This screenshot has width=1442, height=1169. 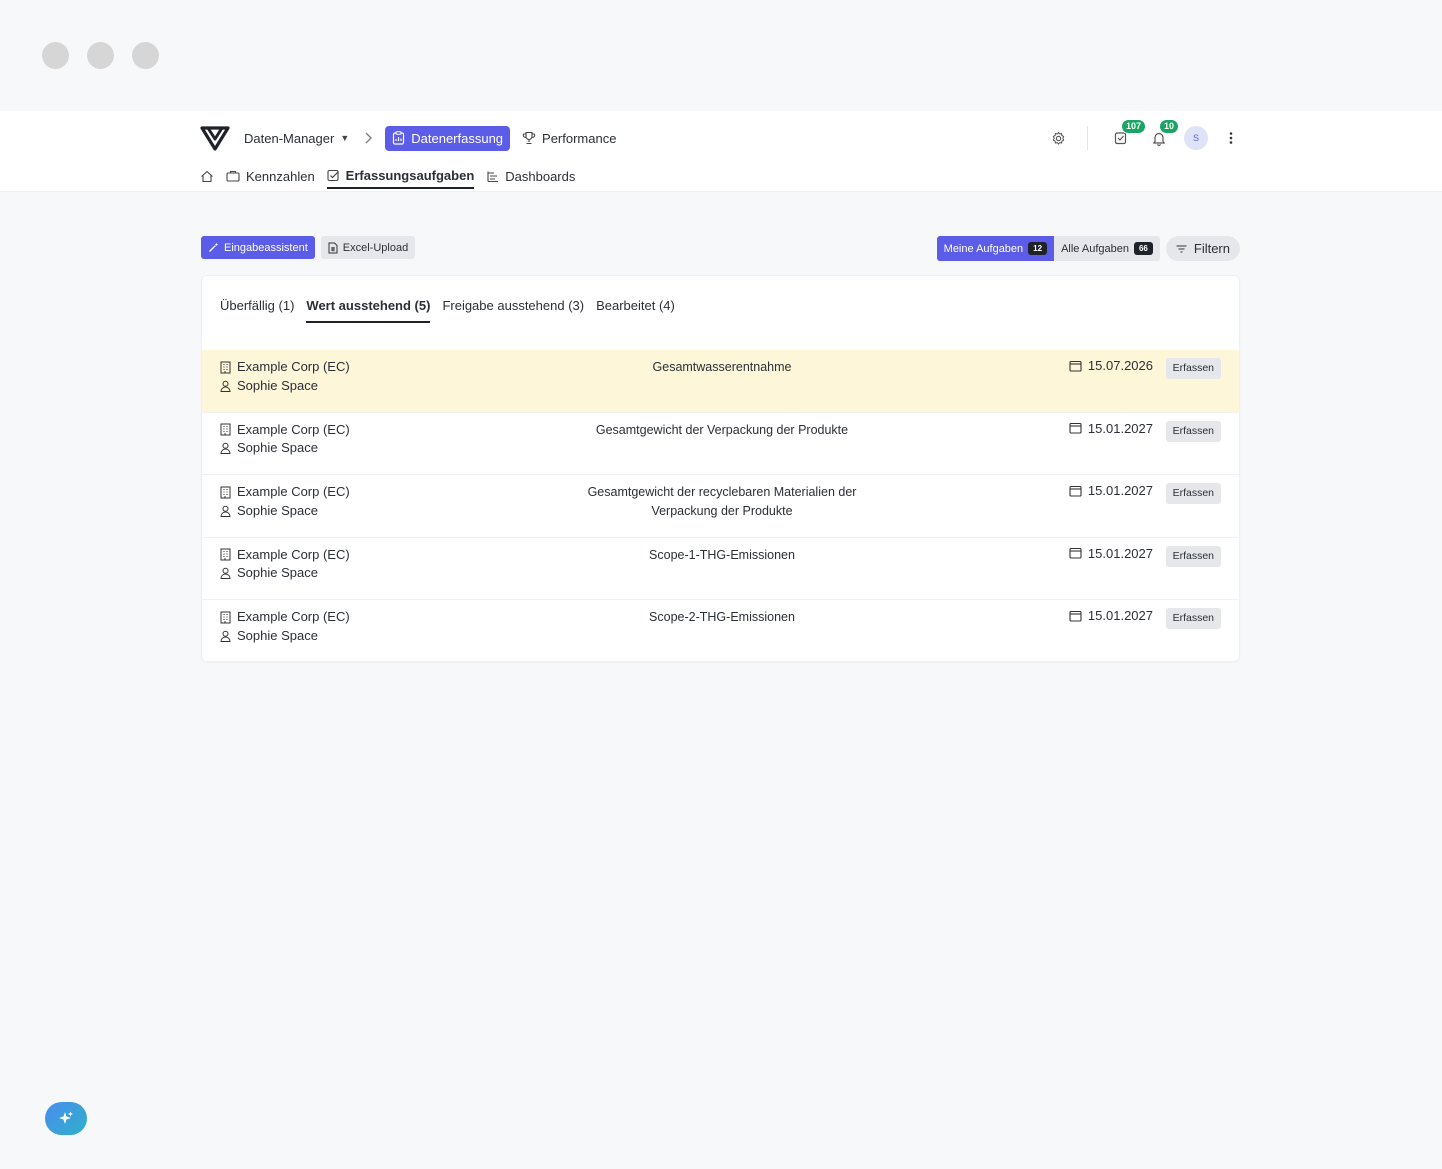 What do you see at coordinates (529, 138) in the screenshot?
I see `trophy-icon` at bounding box center [529, 138].